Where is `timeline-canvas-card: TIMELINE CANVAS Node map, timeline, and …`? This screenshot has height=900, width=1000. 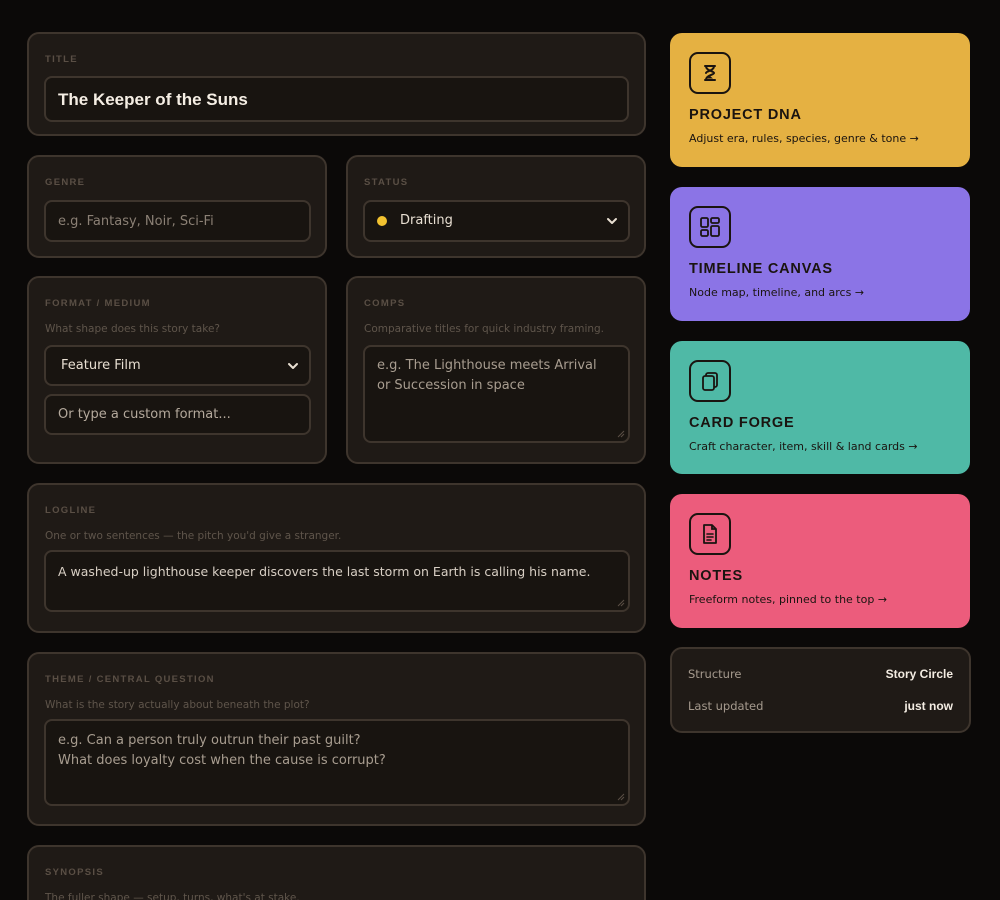
timeline-canvas-card: TIMELINE CANVAS Node map, timeline, and … is located at coordinates (820, 254).